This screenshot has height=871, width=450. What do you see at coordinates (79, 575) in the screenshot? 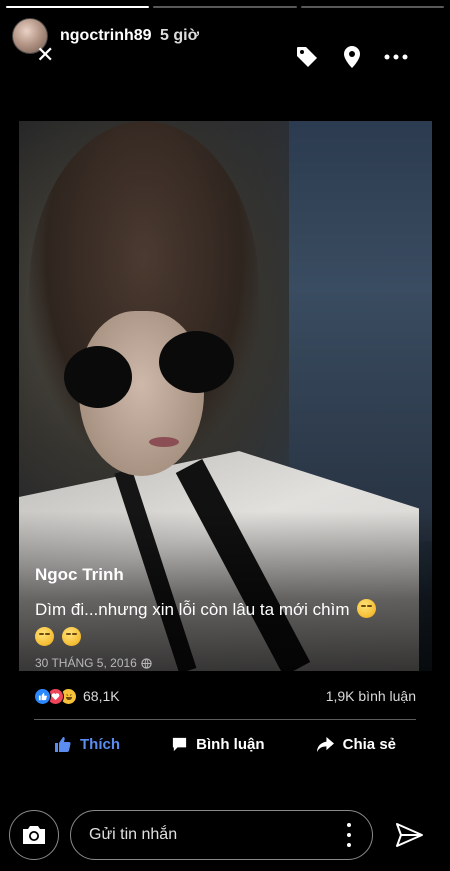
I see `post-author: Ngoc Trinh` at bounding box center [79, 575].